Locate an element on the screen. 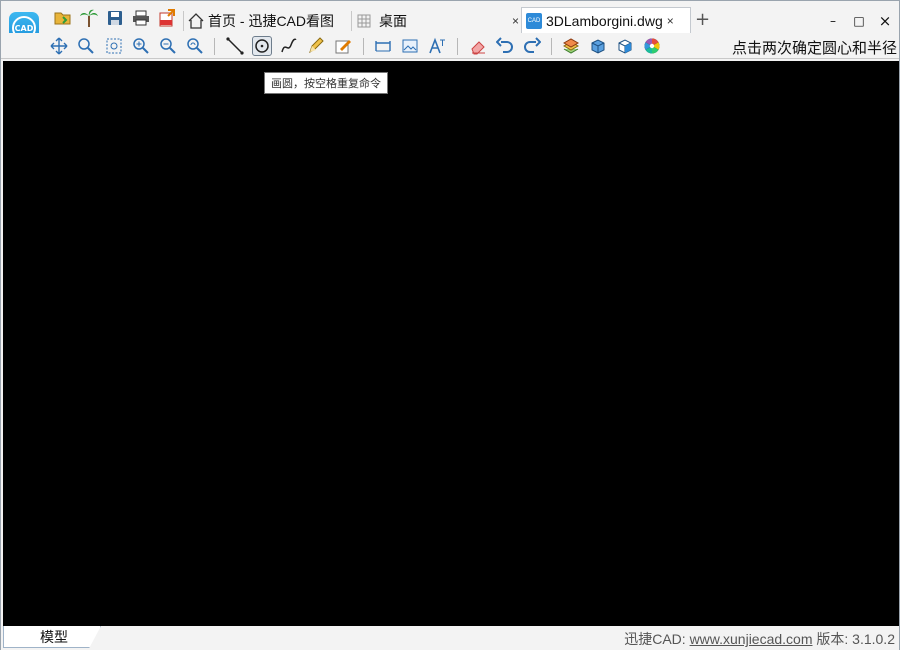  brand-label: 迅捷CAD: is located at coordinates (655, 639).